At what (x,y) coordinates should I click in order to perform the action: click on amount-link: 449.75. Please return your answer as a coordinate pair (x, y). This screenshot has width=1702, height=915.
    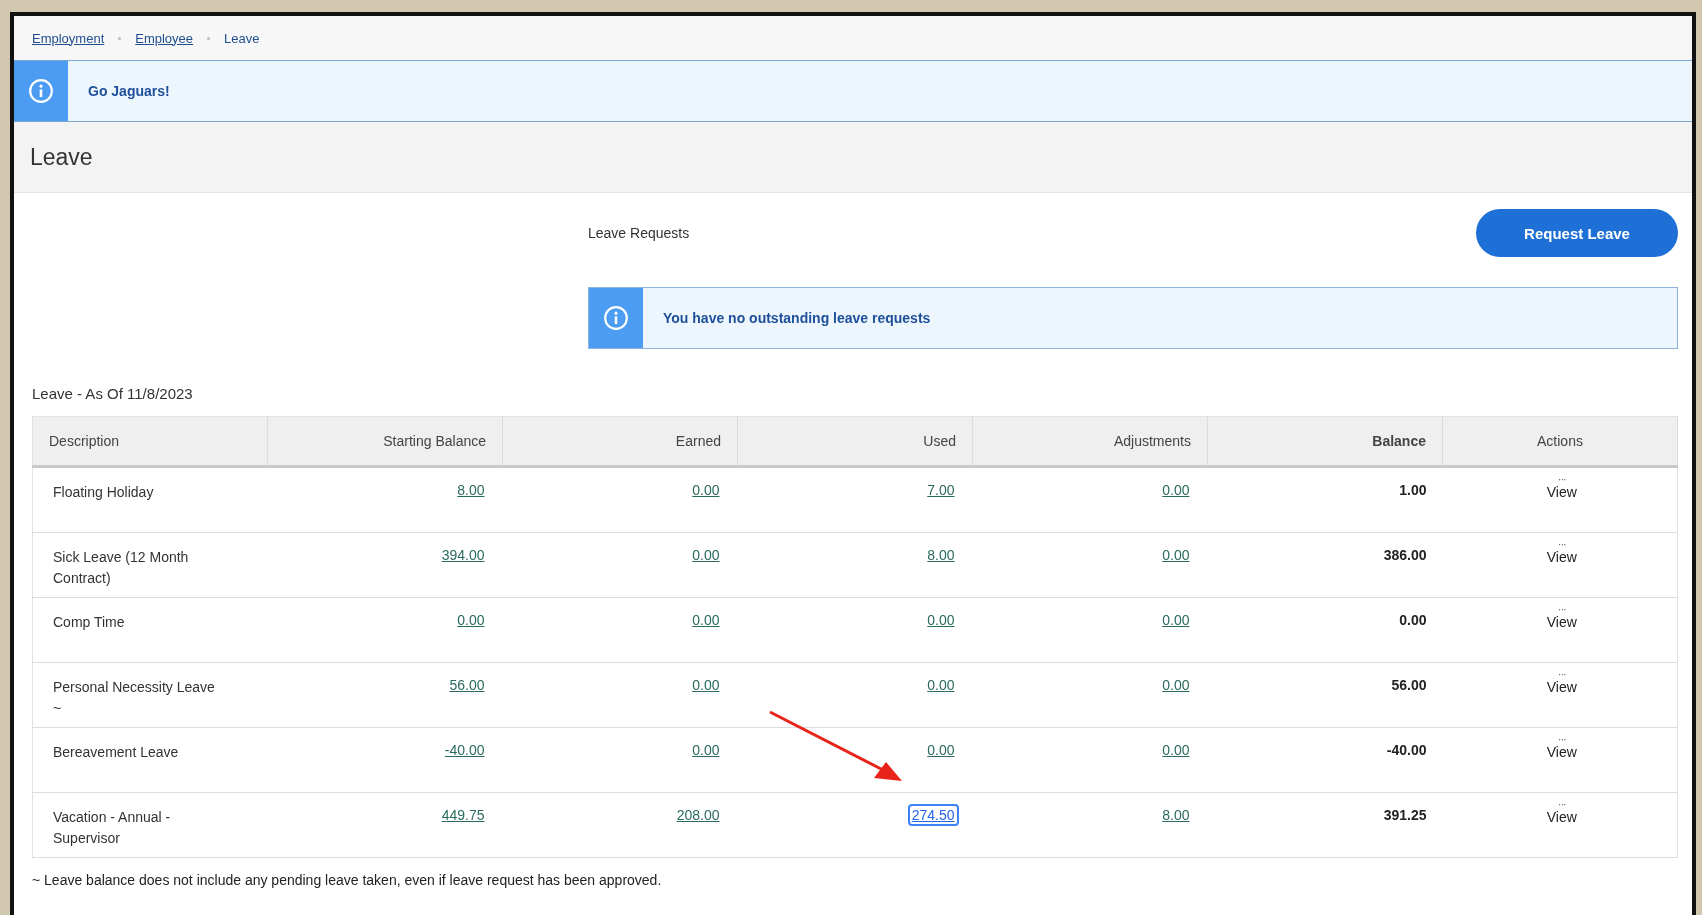
    Looking at the image, I should click on (463, 815).